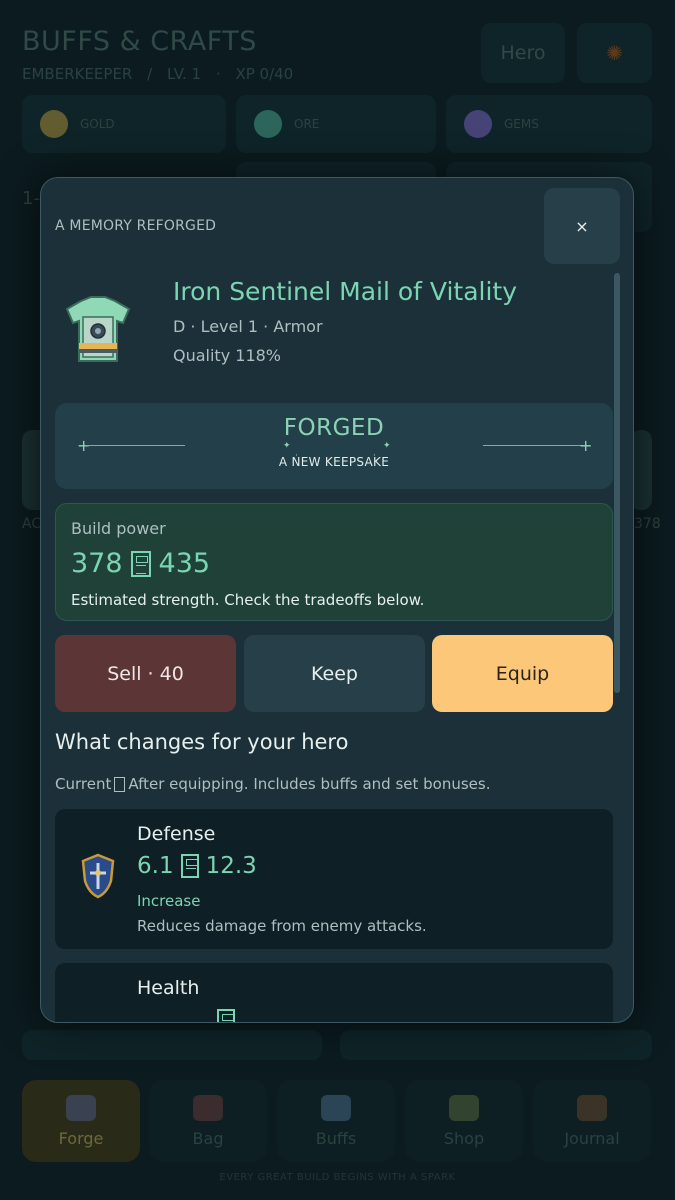 Image resolution: width=675 pixels, height=1200 pixels. I want to click on resource-gold: GOLD, so click(124, 124).